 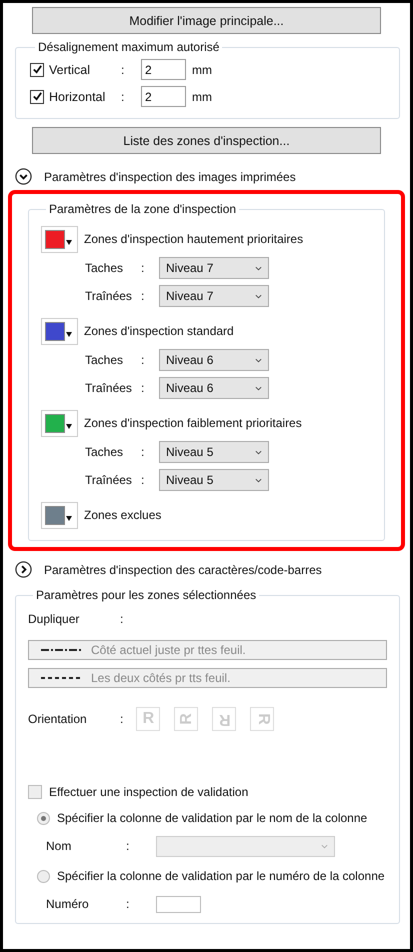 What do you see at coordinates (123, 515) in the screenshot?
I see `zone-label: Zones exclues` at bounding box center [123, 515].